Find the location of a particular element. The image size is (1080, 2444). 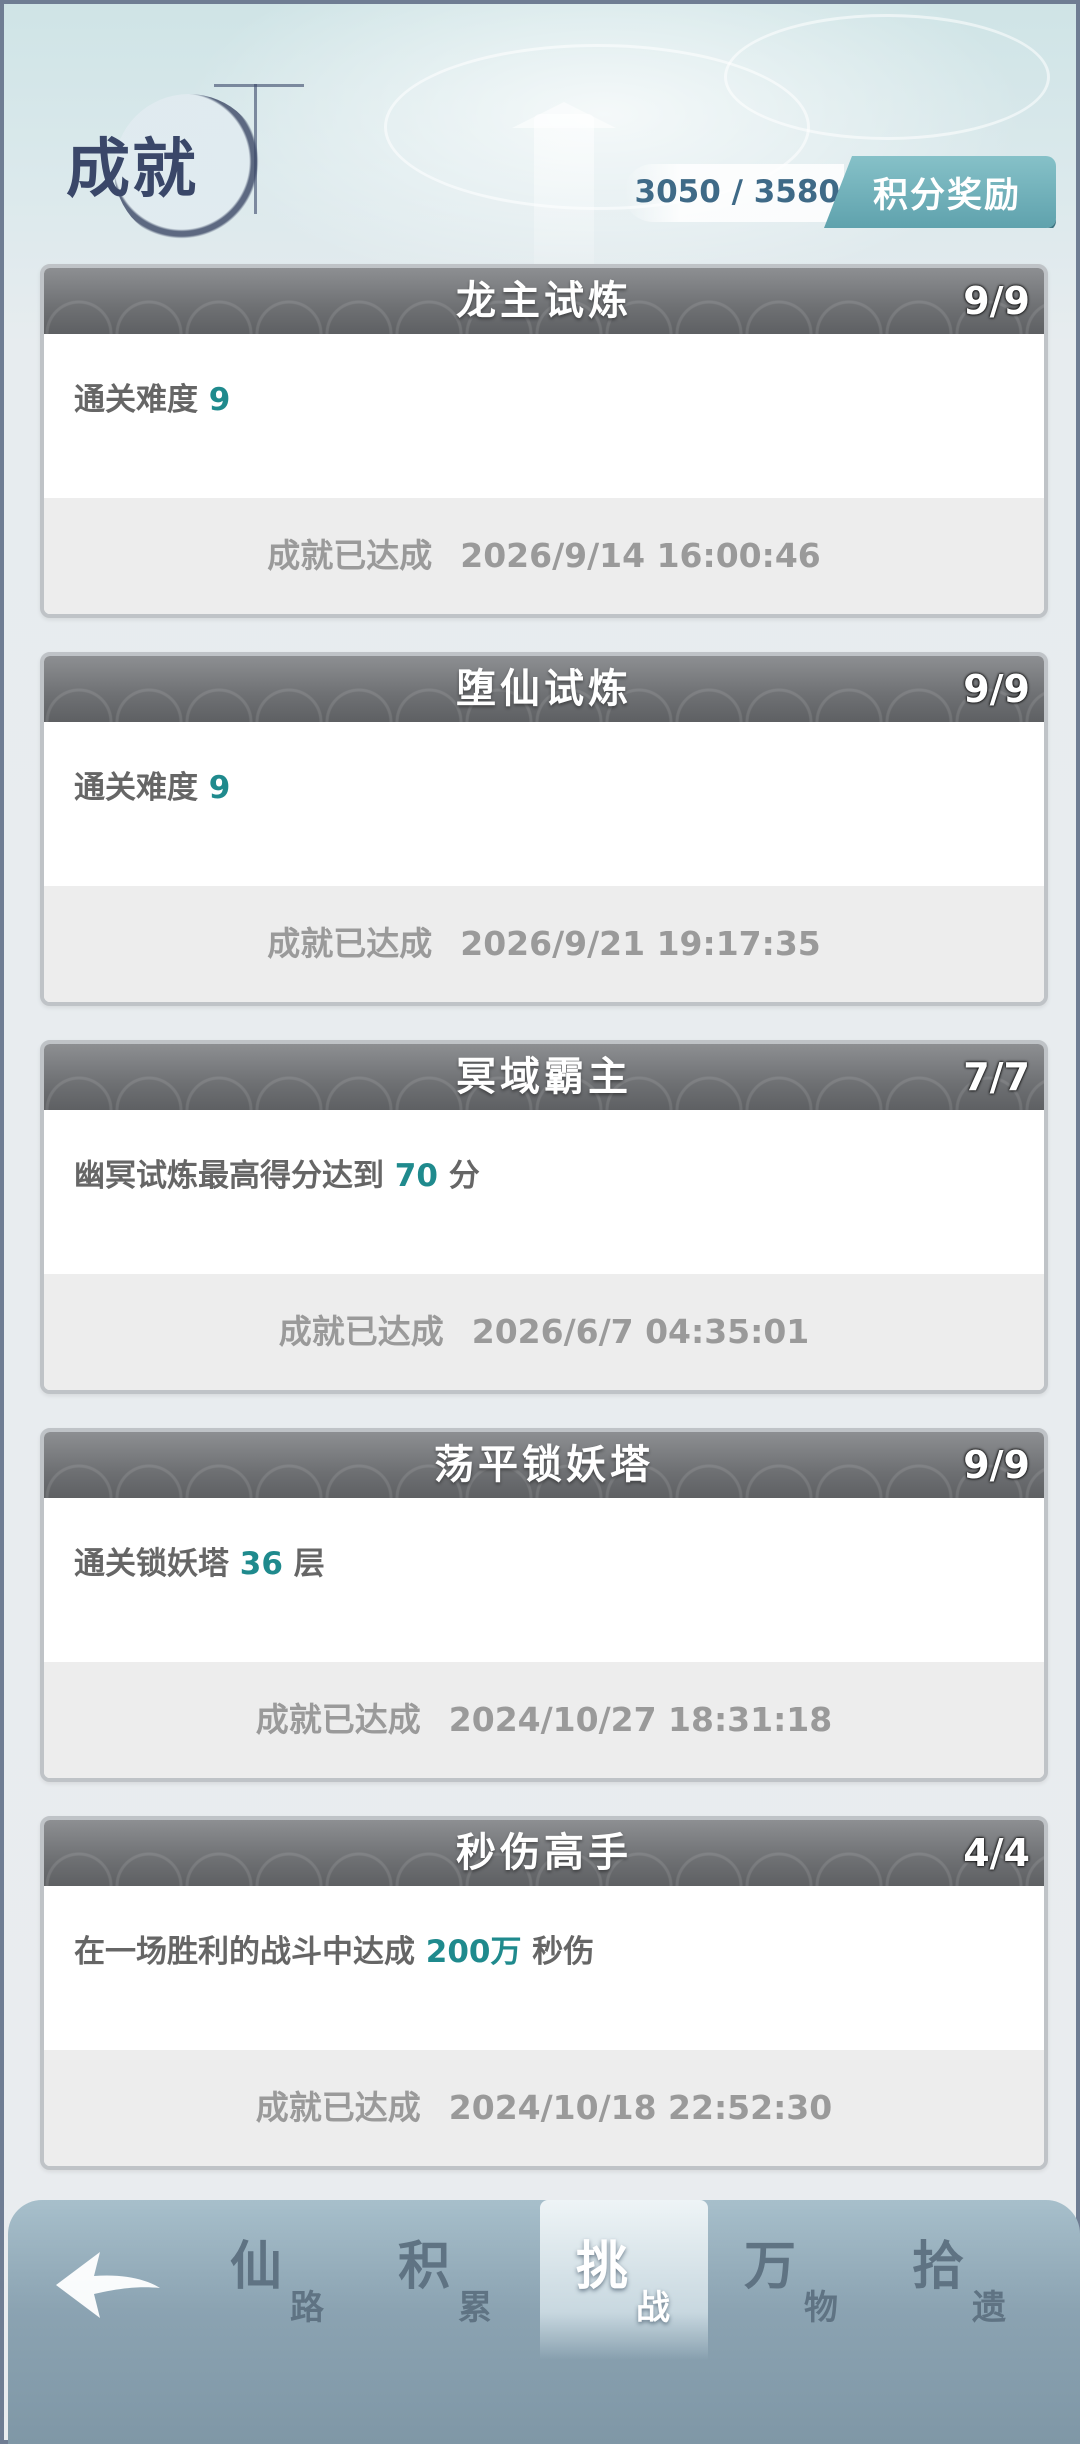

card-header: 龙主试炼 9/9 is located at coordinates (544, 301).